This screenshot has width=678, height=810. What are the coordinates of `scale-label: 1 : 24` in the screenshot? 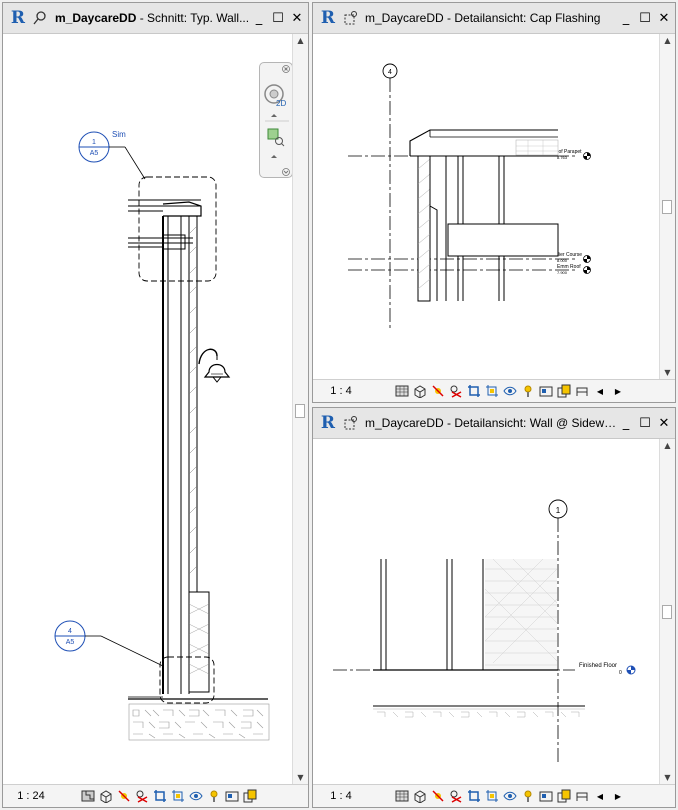 It's located at (31, 796).